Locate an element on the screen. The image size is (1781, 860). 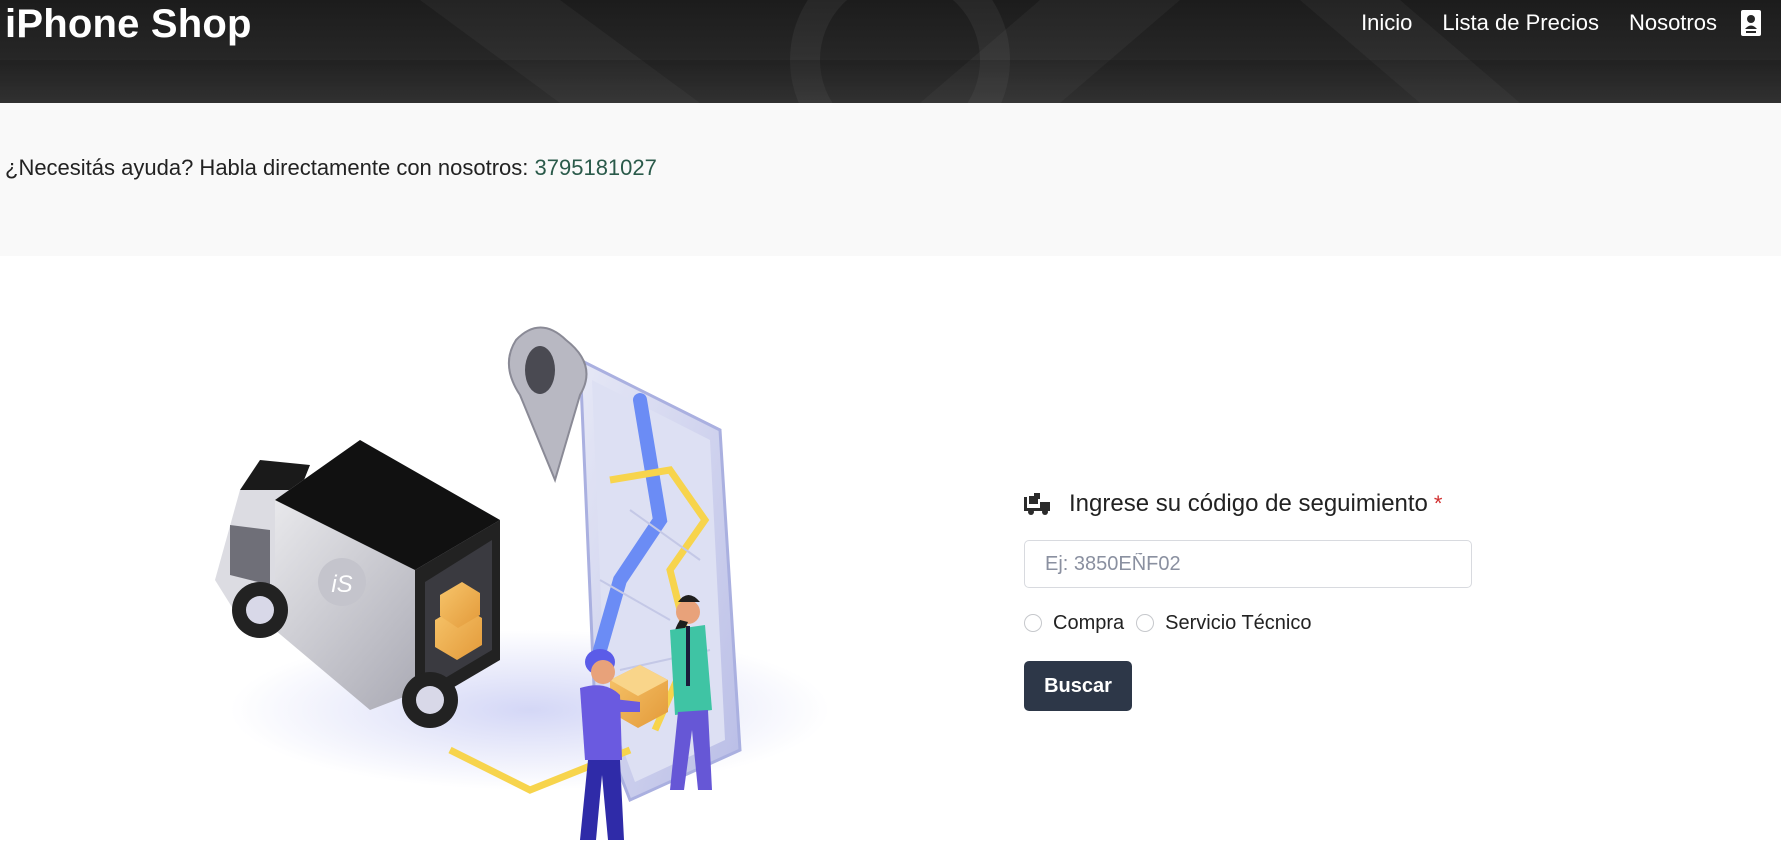
order-type-radios: Compra Servicio Técnico is located at coordinates (1249, 623).